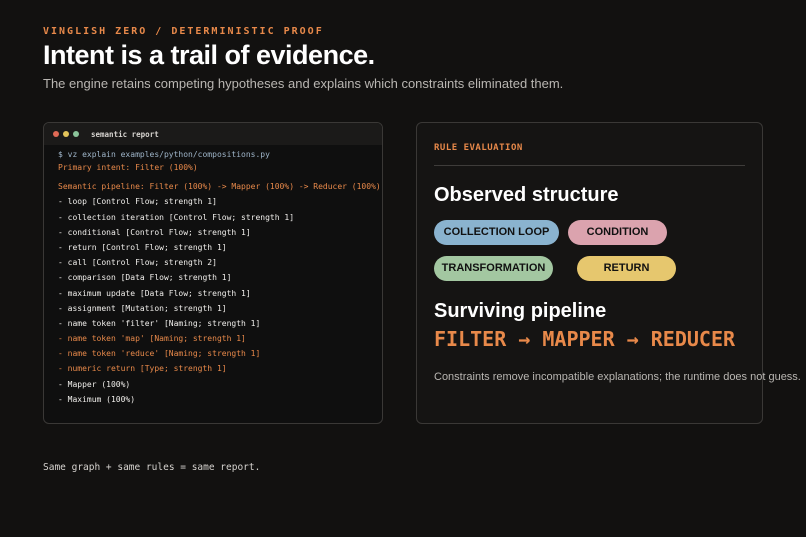  What do you see at coordinates (493, 268) in the screenshot?
I see `transformation-tag: TRANSFORMATION` at bounding box center [493, 268].